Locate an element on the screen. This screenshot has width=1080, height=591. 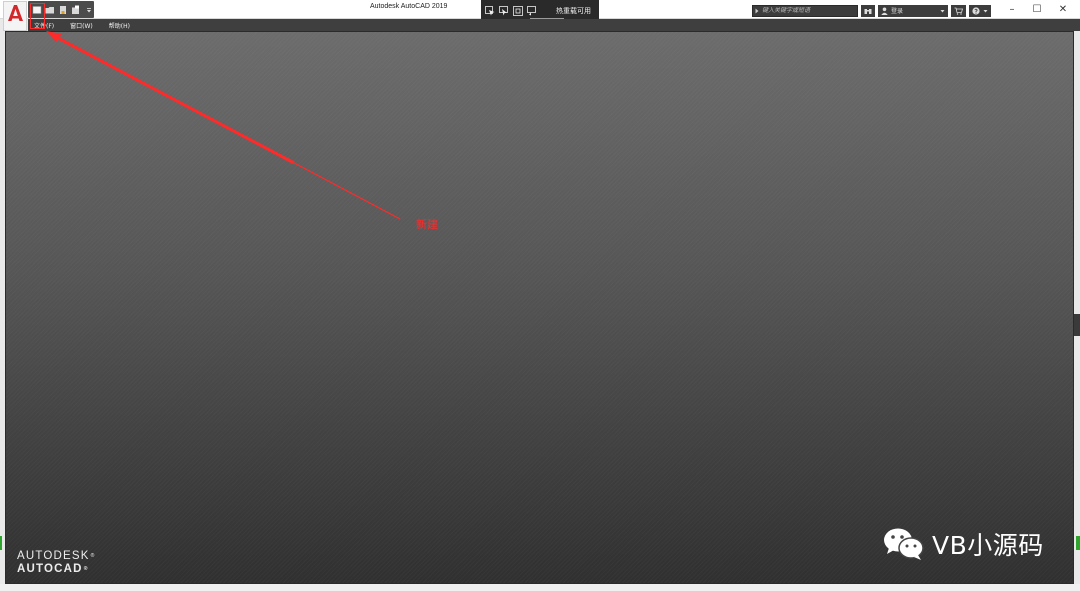
save-icon is located at coordinates (62, 9).